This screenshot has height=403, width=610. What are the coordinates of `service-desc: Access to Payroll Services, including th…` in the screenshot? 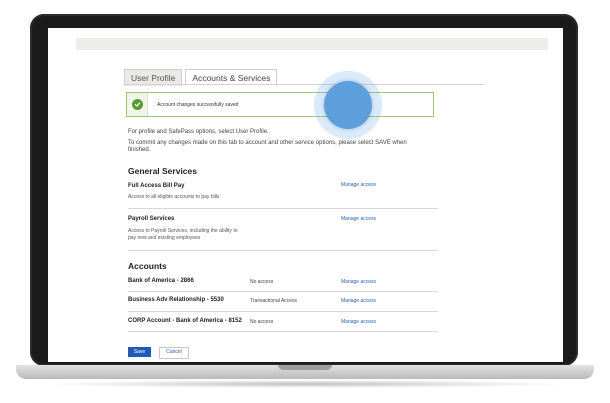 It's located at (183, 231).